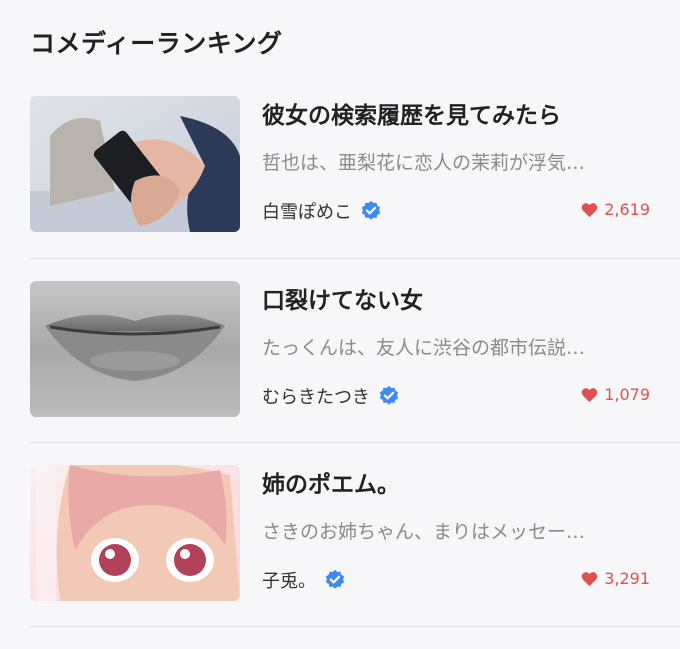 The height and width of the screenshot is (649, 680). I want to click on author: 子兎。, so click(304, 580).